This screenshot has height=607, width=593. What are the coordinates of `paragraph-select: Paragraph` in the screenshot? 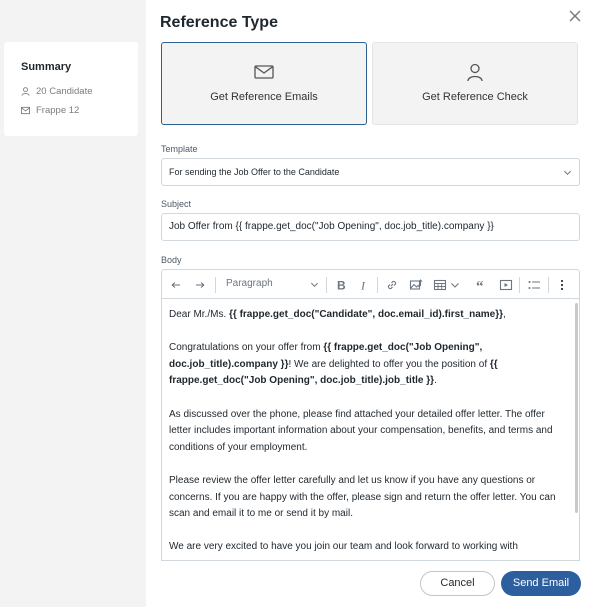 It's located at (249, 283).